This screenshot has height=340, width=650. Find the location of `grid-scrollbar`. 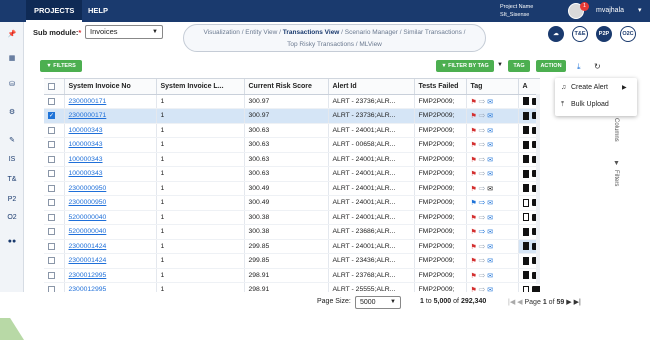

grid-scrollbar is located at coordinates (538, 189).